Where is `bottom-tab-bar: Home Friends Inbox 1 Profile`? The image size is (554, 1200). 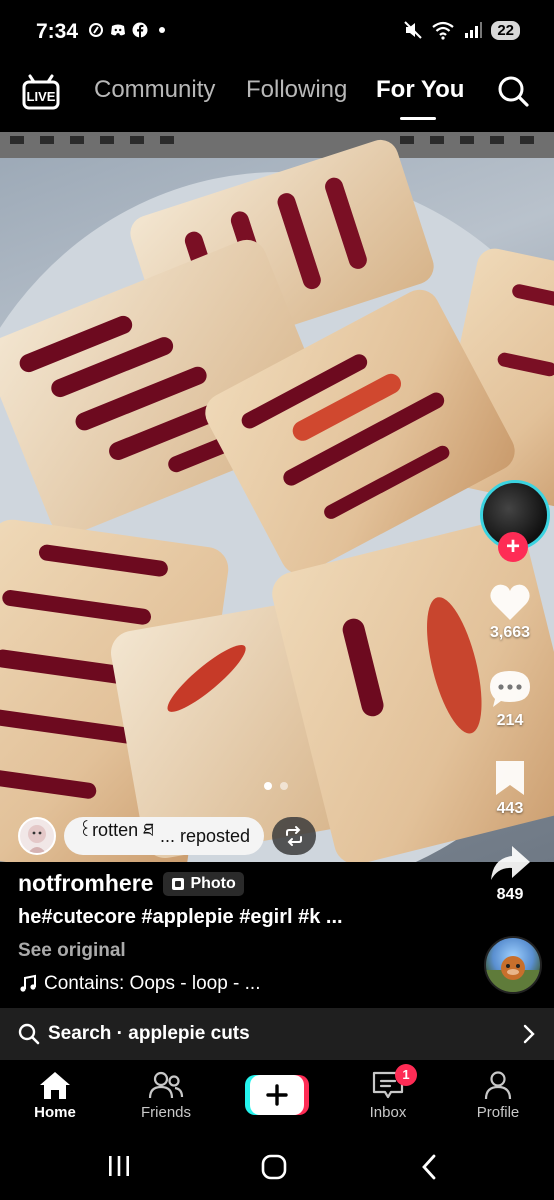 bottom-tab-bar: Home Friends Inbox 1 Profile is located at coordinates (277, 1095).